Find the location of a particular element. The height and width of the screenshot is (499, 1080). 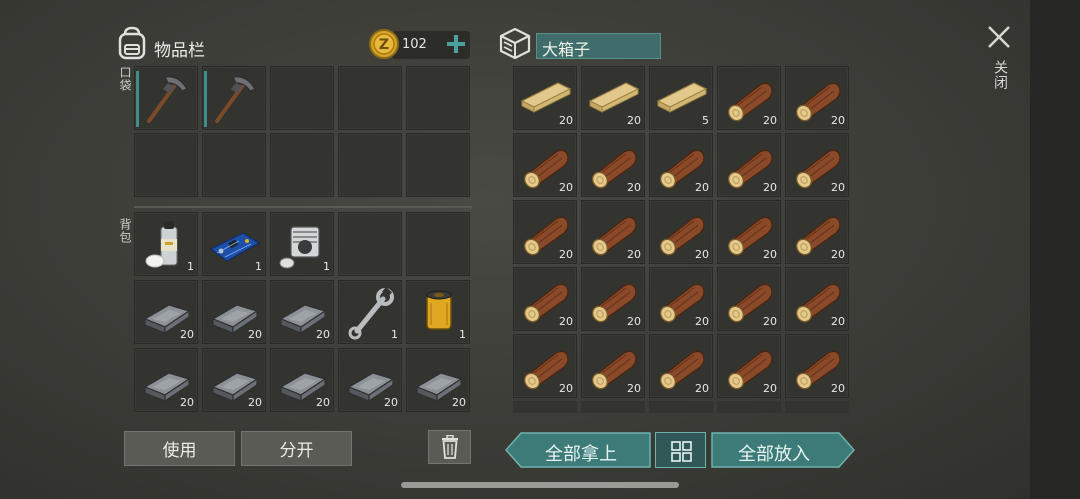

put-all-button: 全部放入 is located at coordinates (783, 450).